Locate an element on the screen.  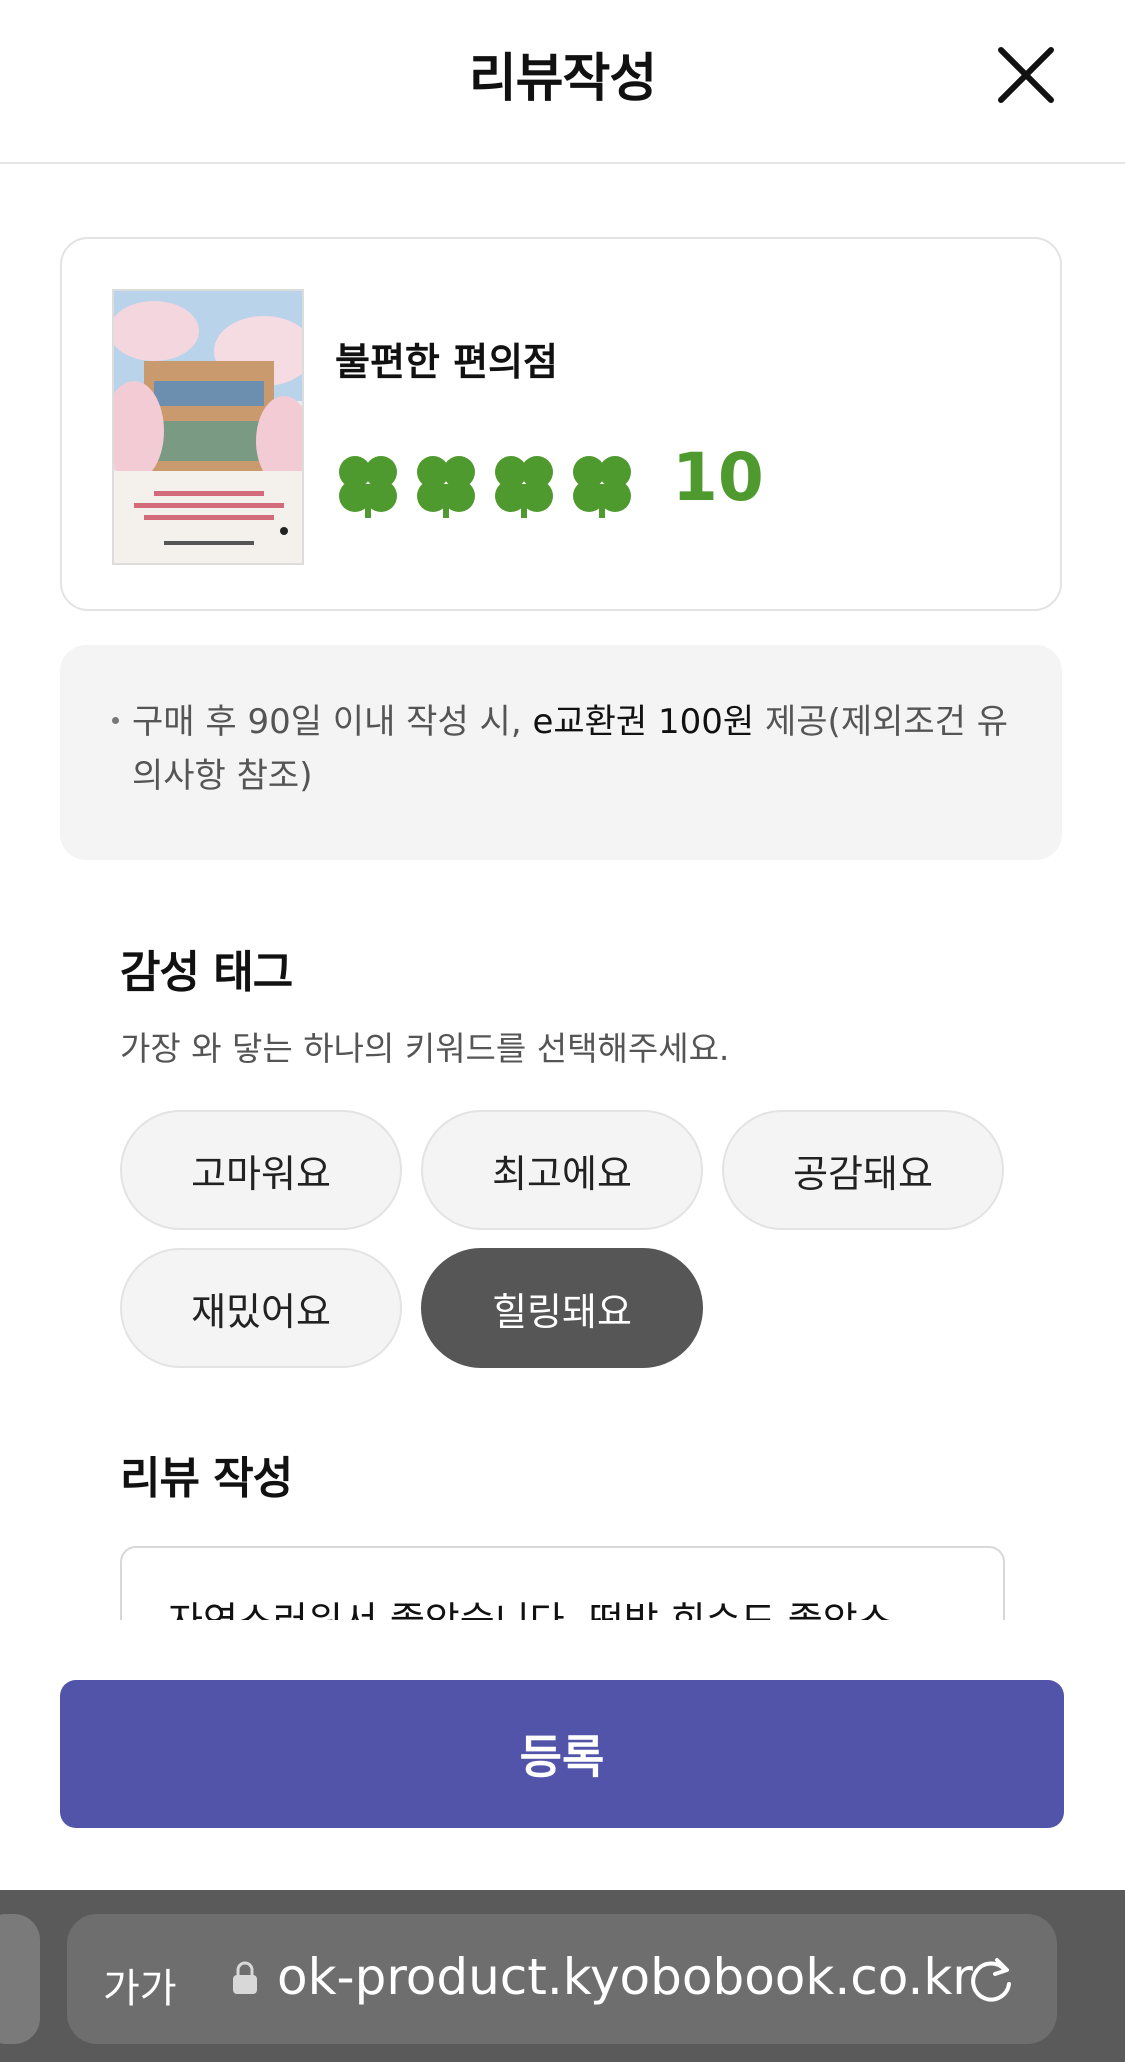
close-icon is located at coordinates (1026, 75).